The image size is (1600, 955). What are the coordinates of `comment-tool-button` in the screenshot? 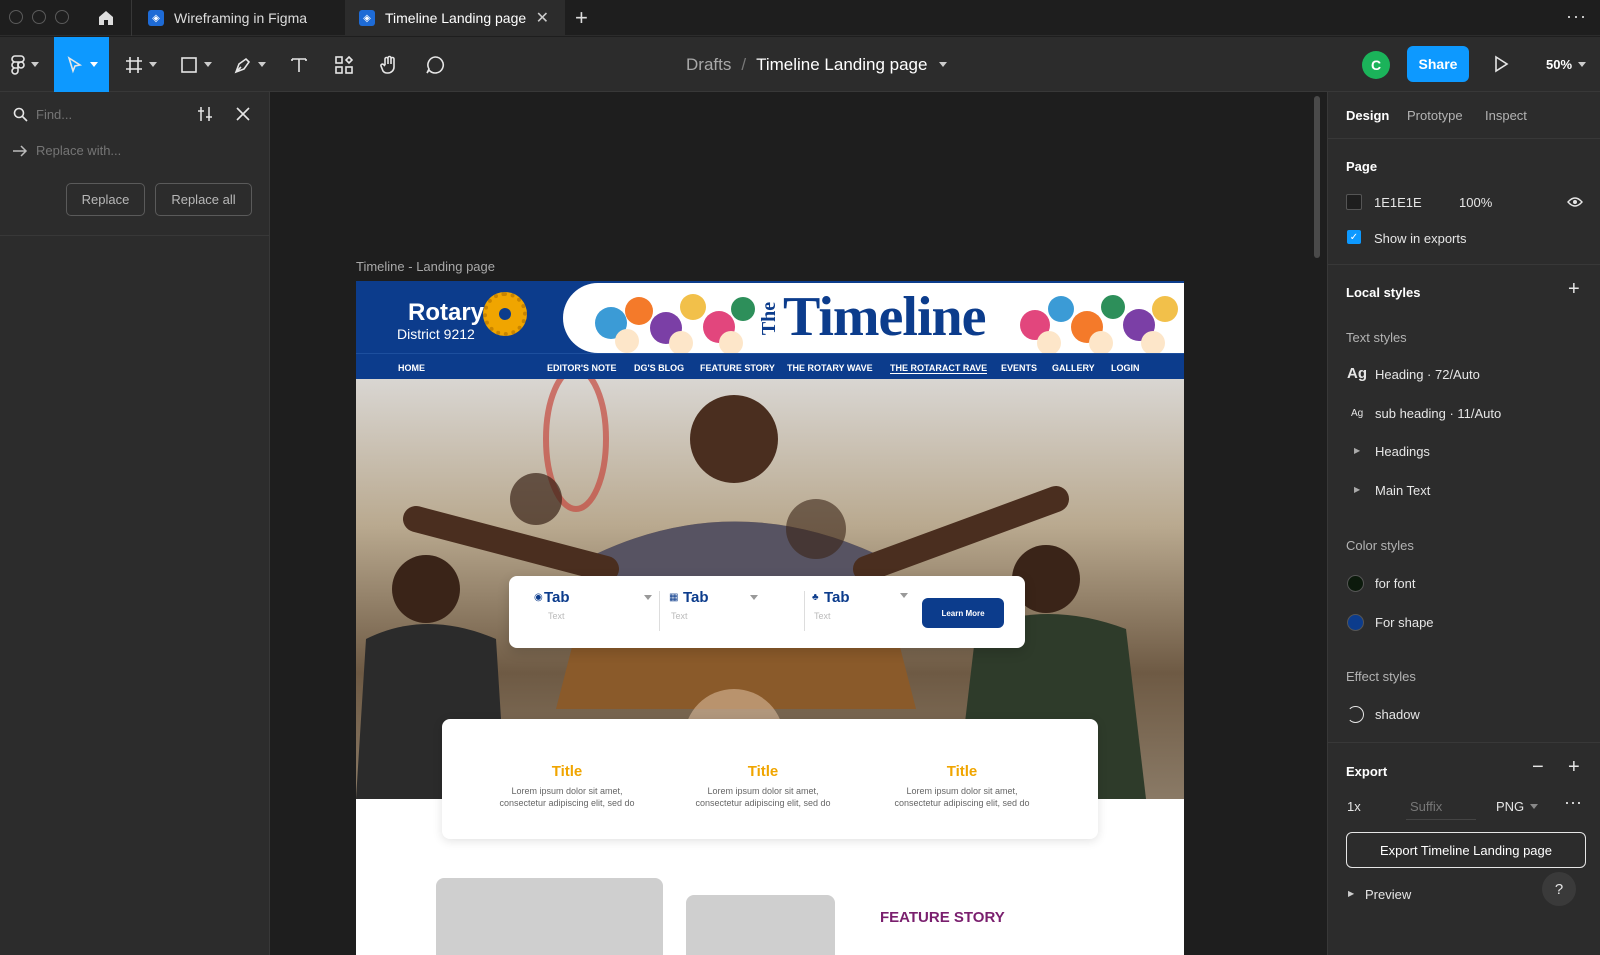 It's located at (435, 64).